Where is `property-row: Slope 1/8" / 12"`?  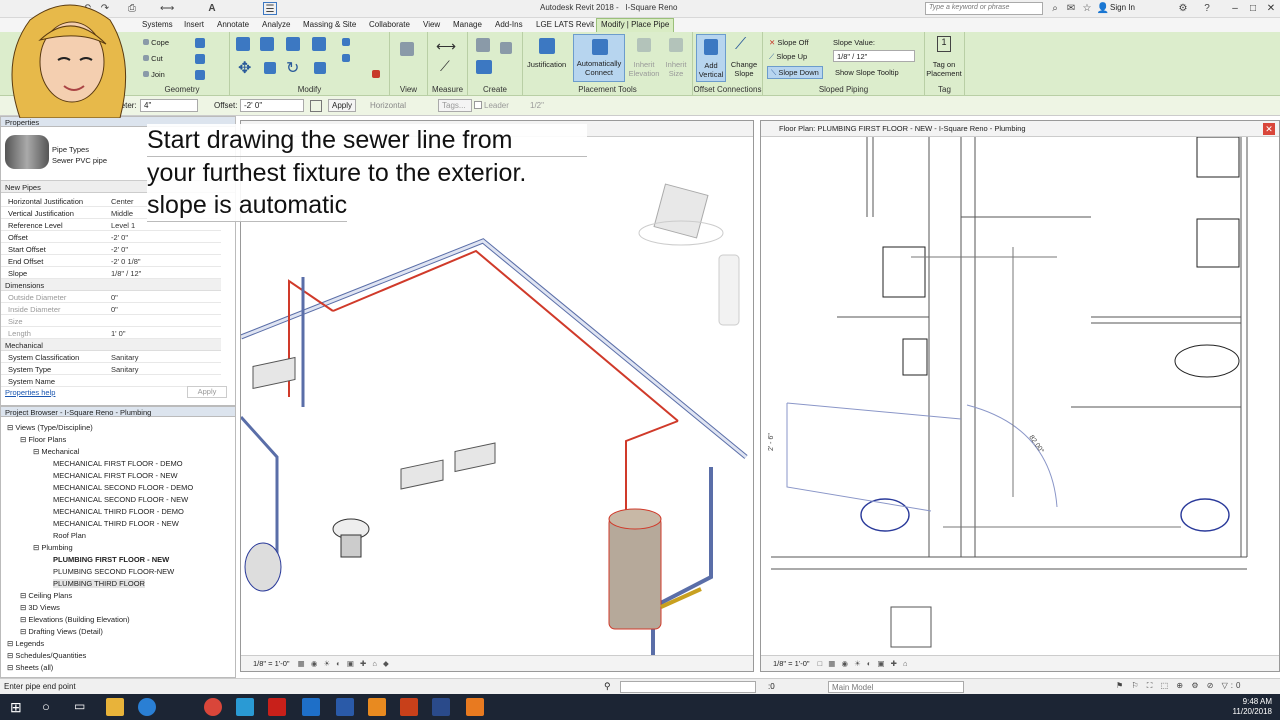
property-row: Slope 1/8" / 12" is located at coordinates (111, 273).